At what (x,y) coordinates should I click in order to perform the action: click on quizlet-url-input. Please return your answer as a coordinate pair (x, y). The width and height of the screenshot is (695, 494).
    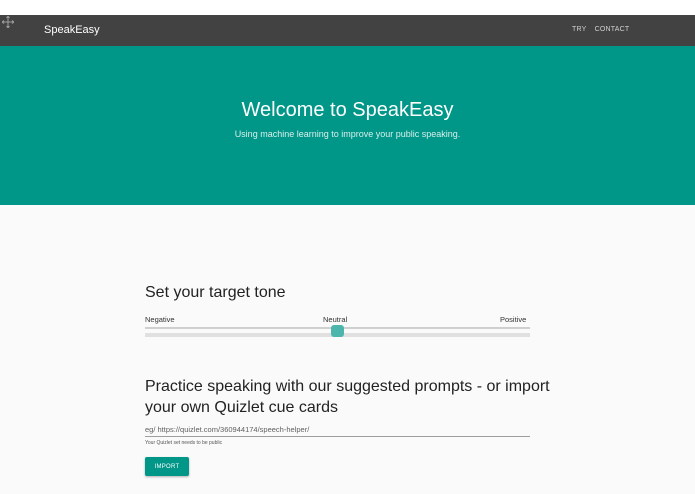
    Looking at the image, I should click on (337, 430).